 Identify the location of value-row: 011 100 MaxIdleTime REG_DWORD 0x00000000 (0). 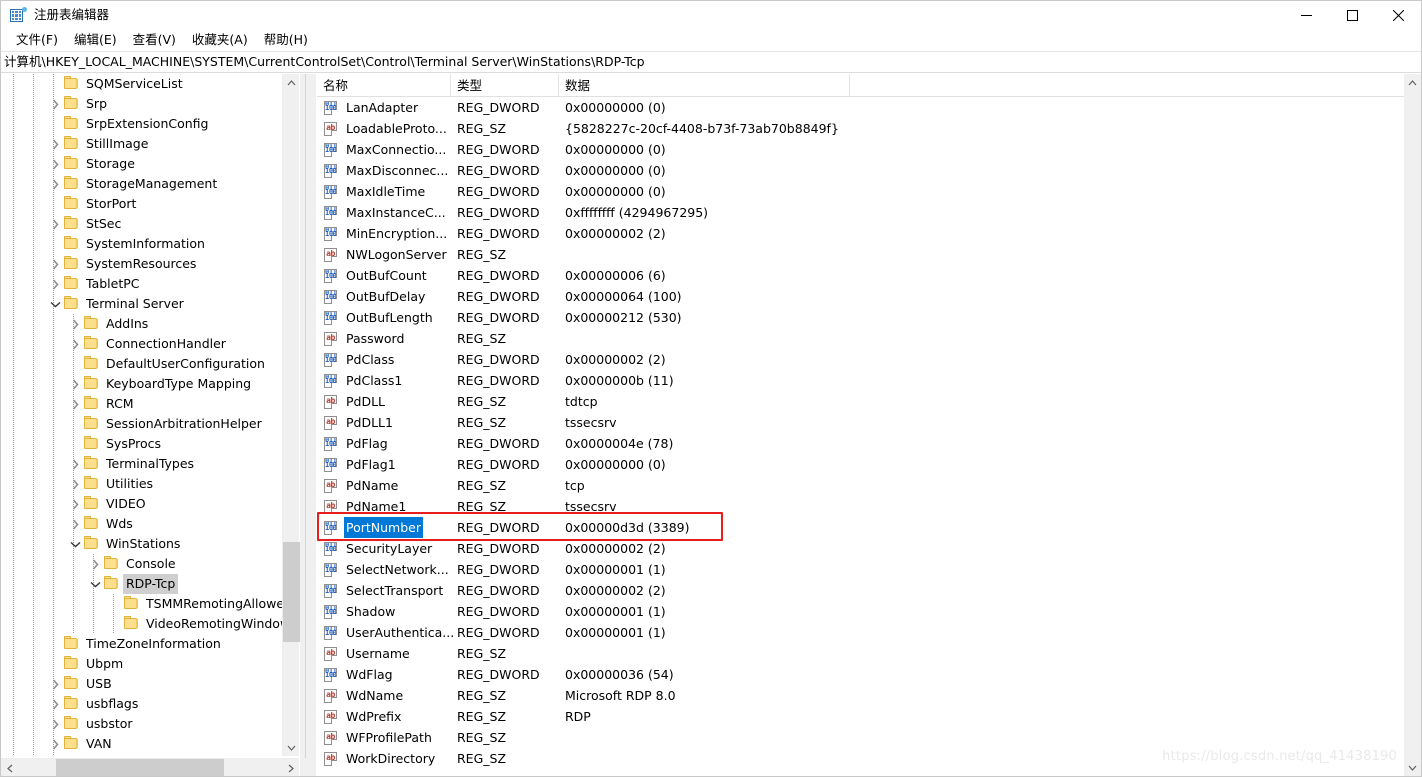
(860, 191).